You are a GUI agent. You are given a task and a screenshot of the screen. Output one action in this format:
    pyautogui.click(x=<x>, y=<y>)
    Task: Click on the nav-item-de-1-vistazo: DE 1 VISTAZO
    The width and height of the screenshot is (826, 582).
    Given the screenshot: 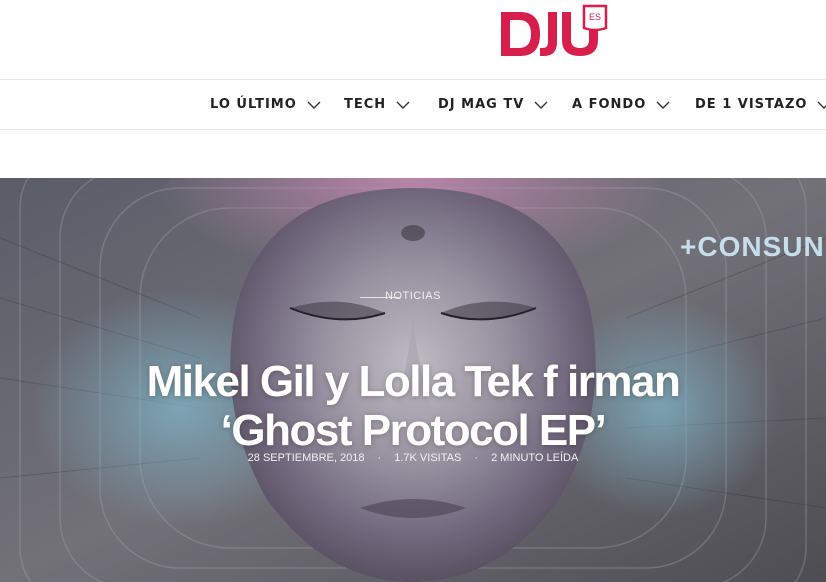 What is the action you would take?
    pyautogui.click(x=760, y=104)
    